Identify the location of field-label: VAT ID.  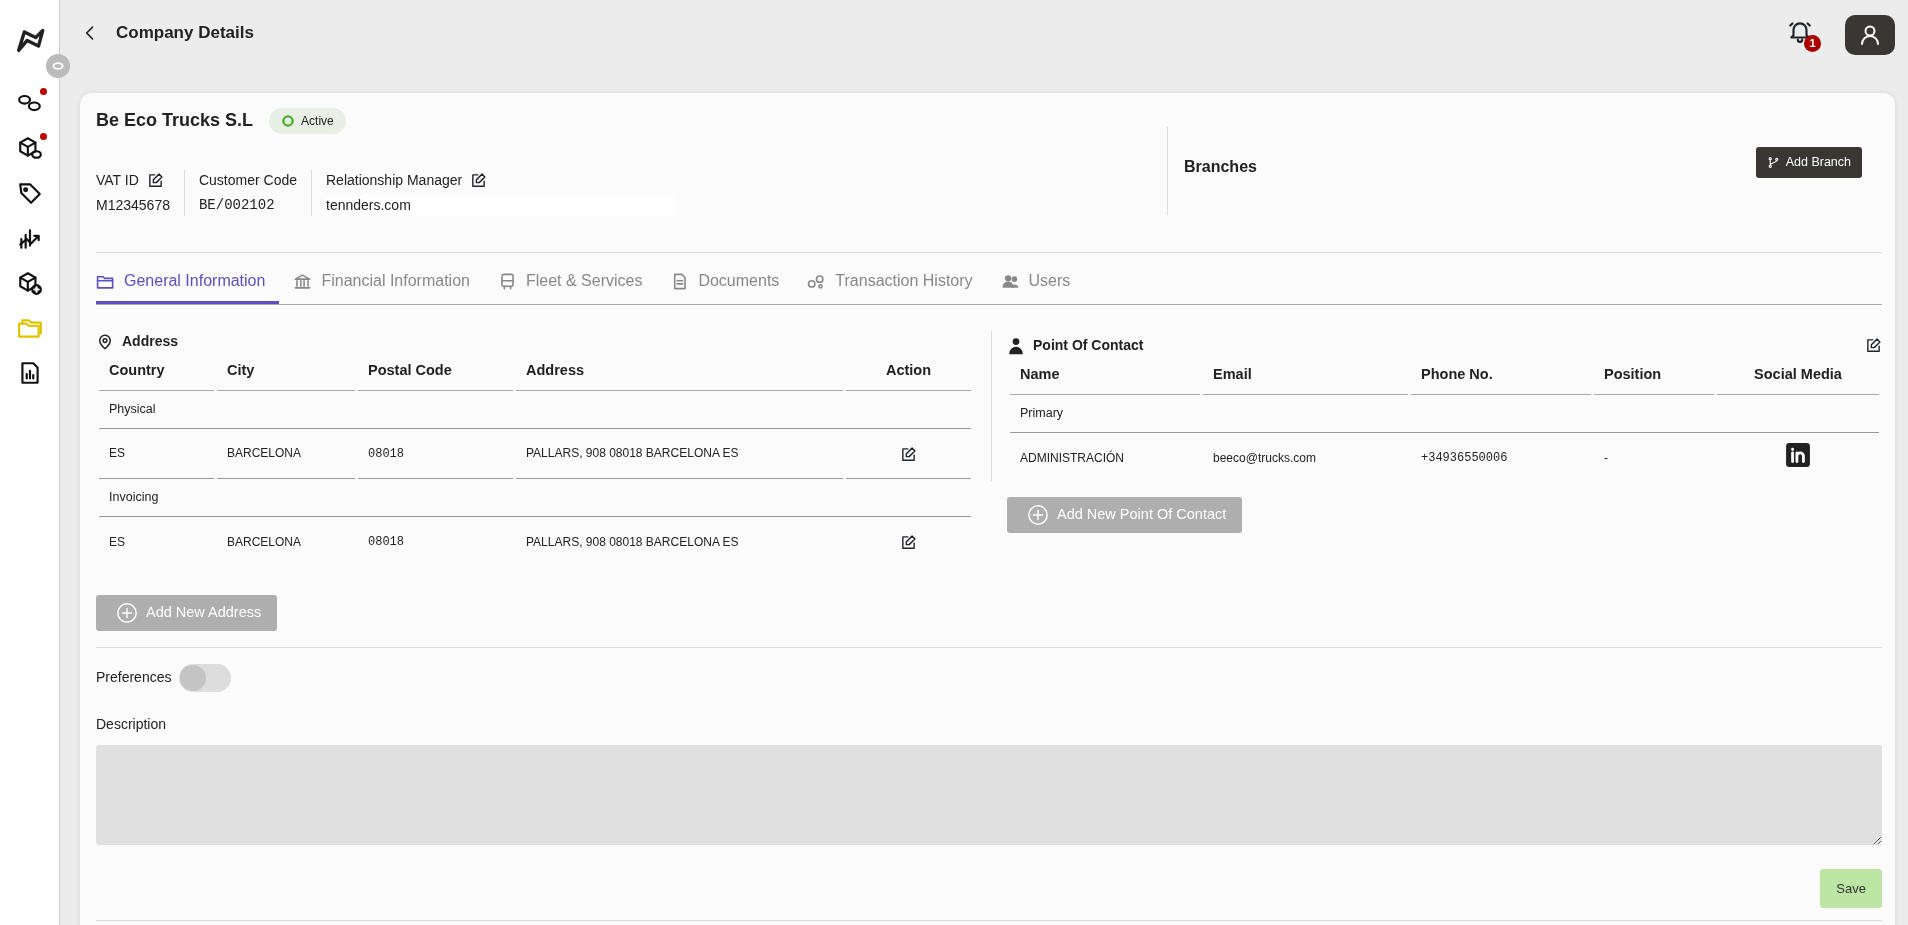
(117, 180).